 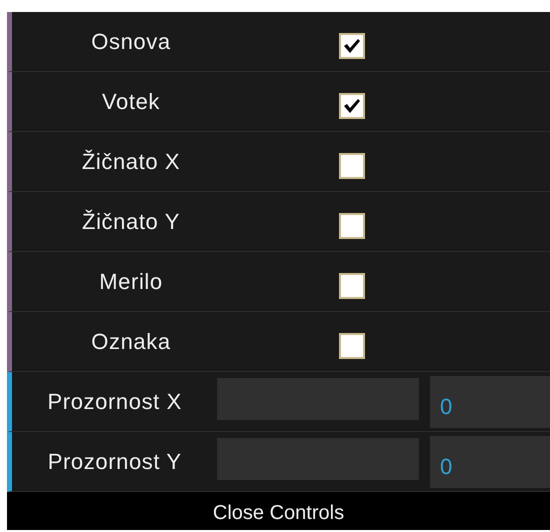 What do you see at coordinates (131, 341) in the screenshot?
I see `control-label: Oznaka` at bounding box center [131, 341].